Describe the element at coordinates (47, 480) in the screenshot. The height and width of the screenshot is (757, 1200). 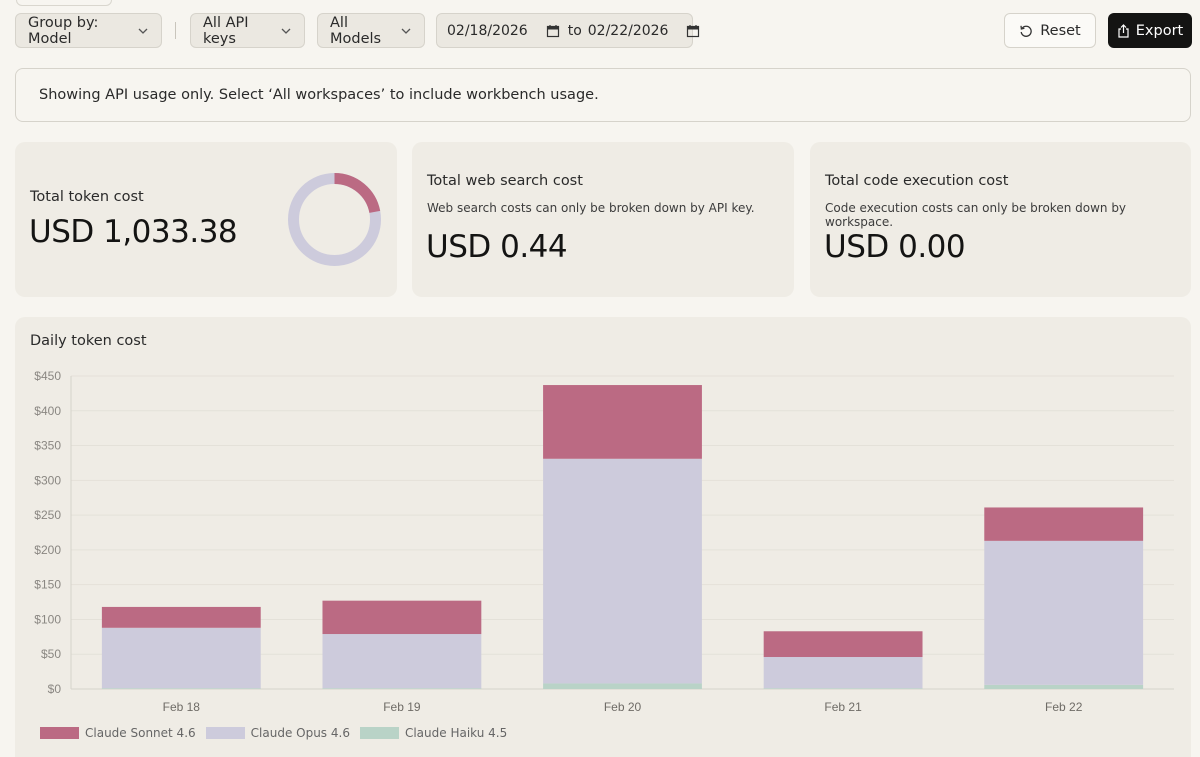
I see `y-tick-label: $300` at that location.